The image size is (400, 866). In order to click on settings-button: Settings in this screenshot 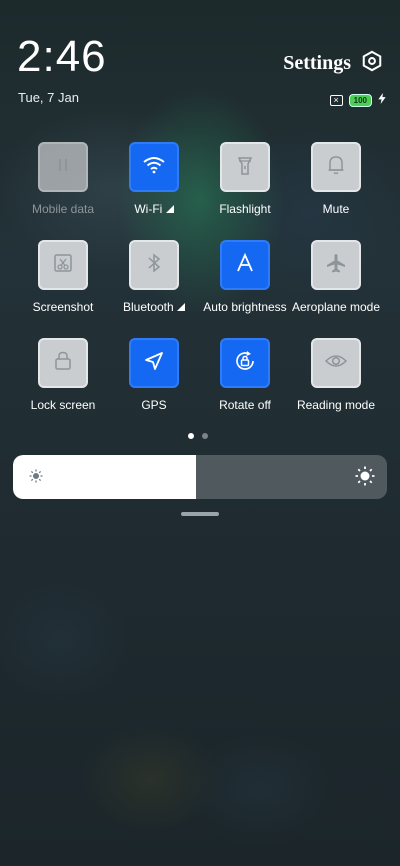, I will do `click(333, 63)`.